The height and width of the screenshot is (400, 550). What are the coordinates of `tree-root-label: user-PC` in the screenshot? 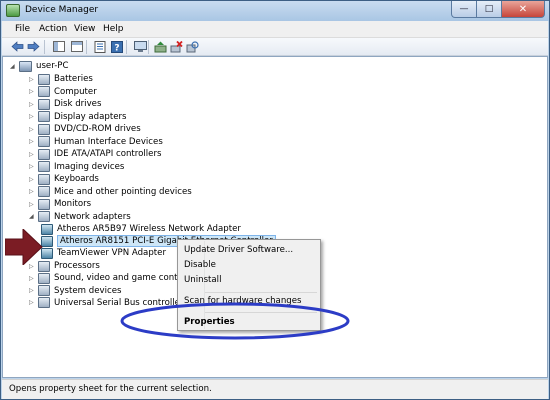 It's located at (52, 66).